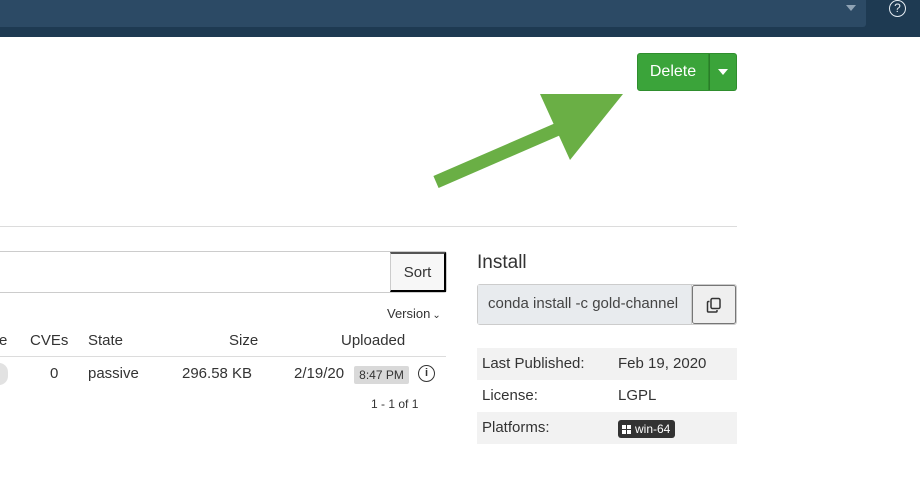 This screenshot has width=920, height=479. I want to click on cell-size: 296.58 KB, so click(217, 373).